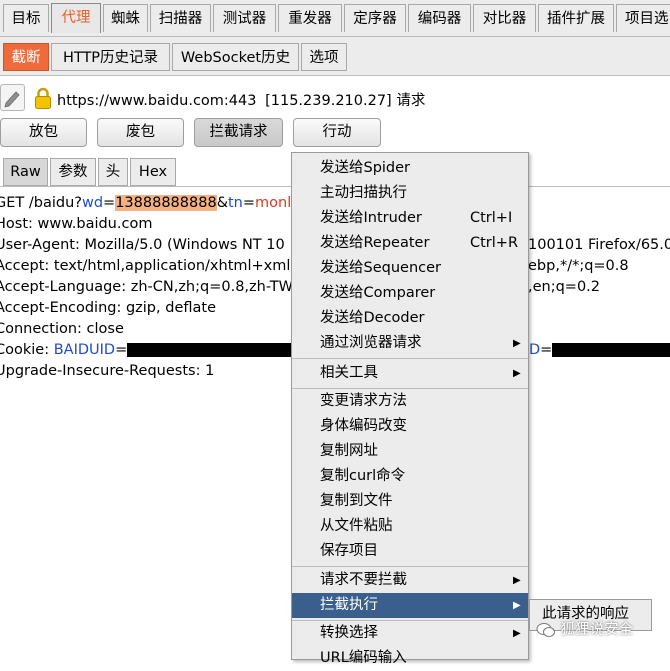  What do you see at coordinates (76, 18) in the screenshot?
I see `tab-proxy: 代理` at bounding box center [76, 18].